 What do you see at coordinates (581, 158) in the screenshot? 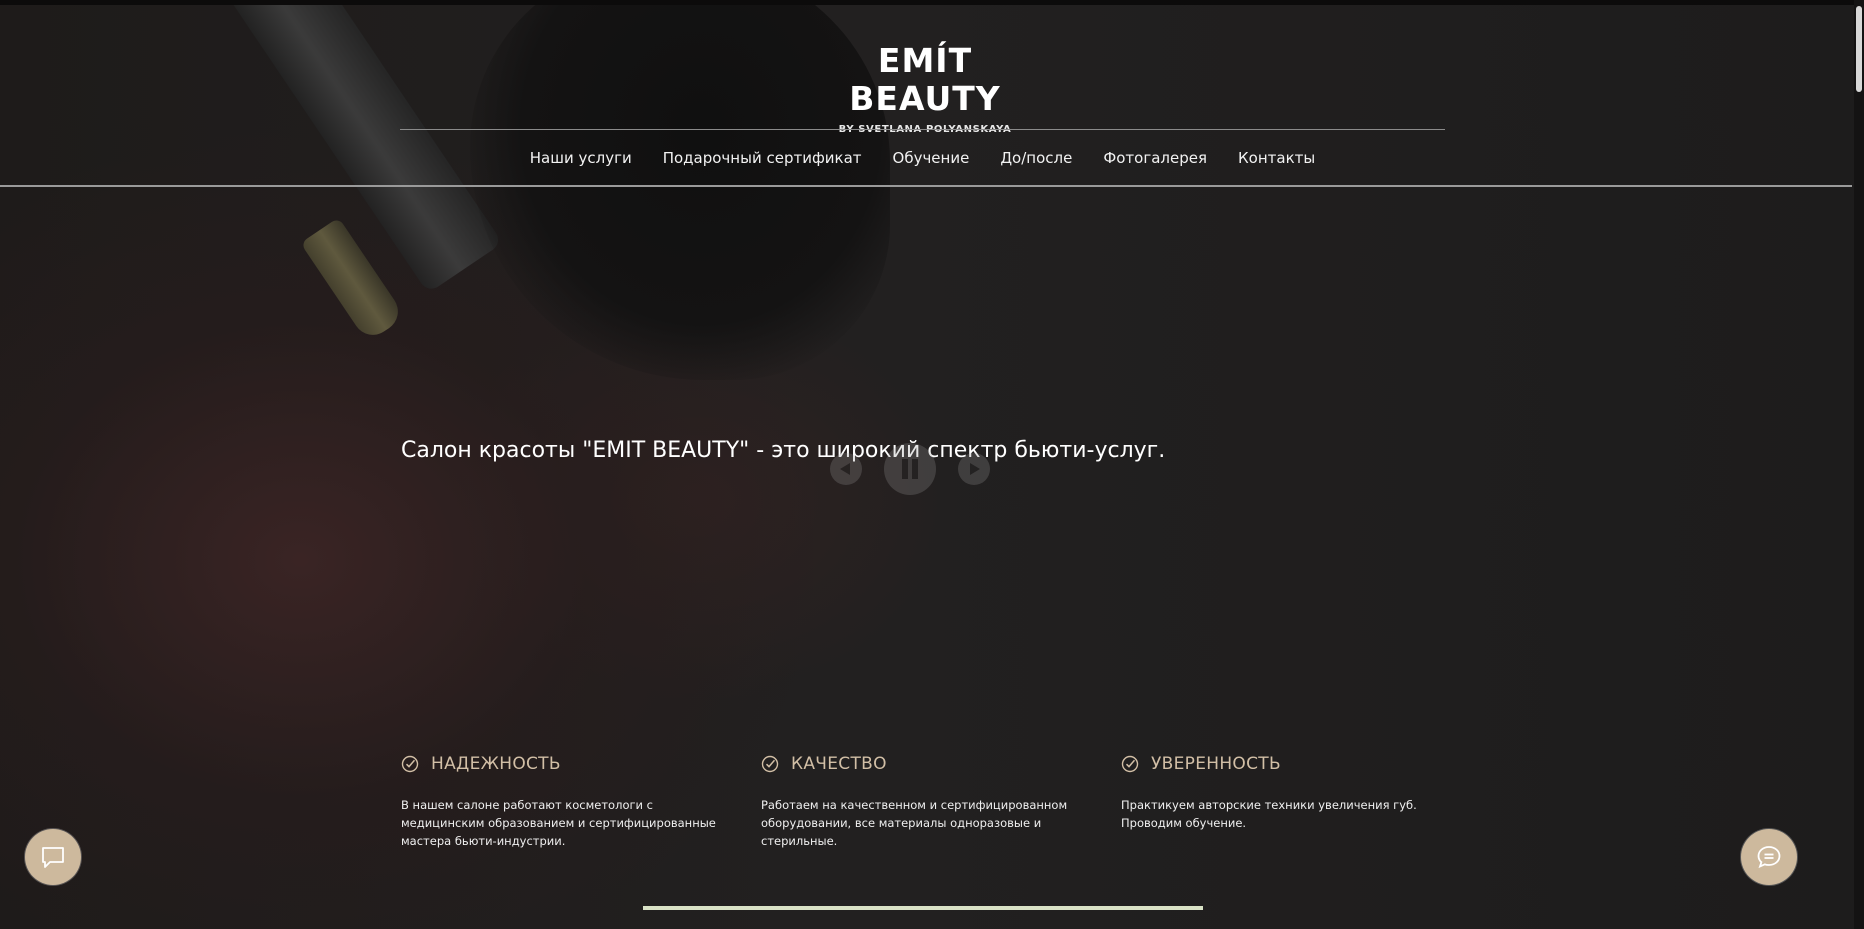
I see `nav-item-services: Наши услуги` at bounding box center [581, 158].